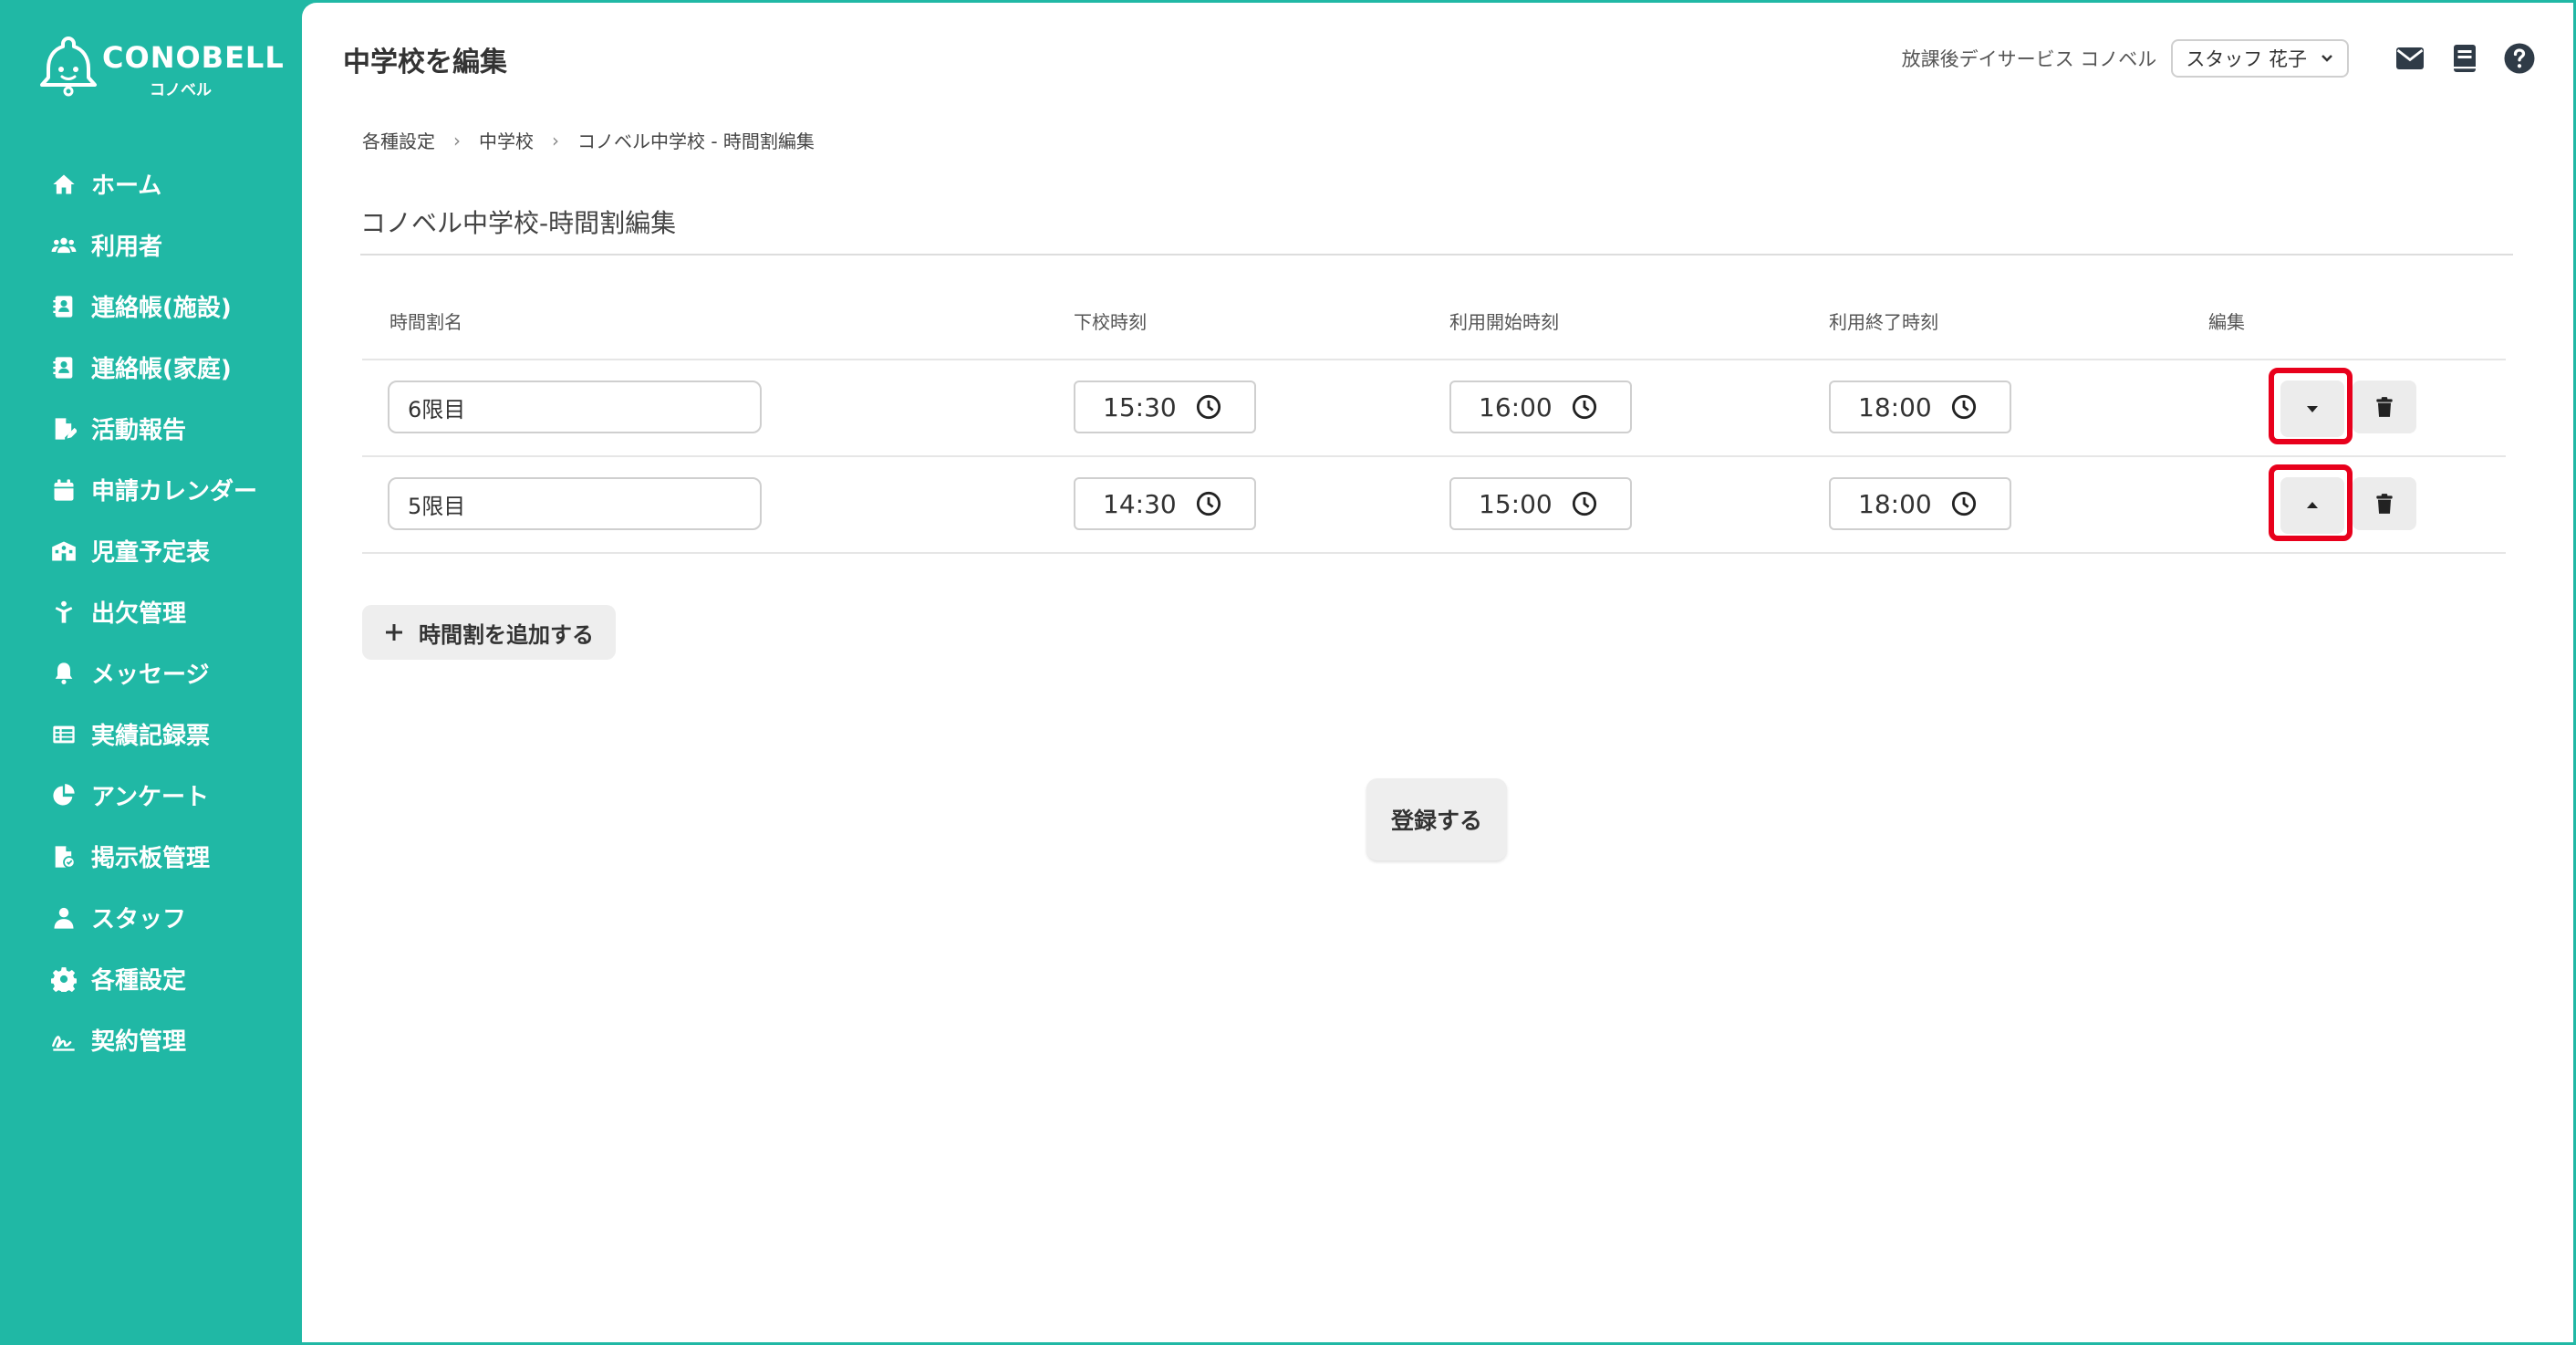 This screenshot has height=1345, width=2576. What do you see at coordinates (181, 90) in the screenshot?
I see `brand-sub: コノベル` at bounding box center [181, 90].